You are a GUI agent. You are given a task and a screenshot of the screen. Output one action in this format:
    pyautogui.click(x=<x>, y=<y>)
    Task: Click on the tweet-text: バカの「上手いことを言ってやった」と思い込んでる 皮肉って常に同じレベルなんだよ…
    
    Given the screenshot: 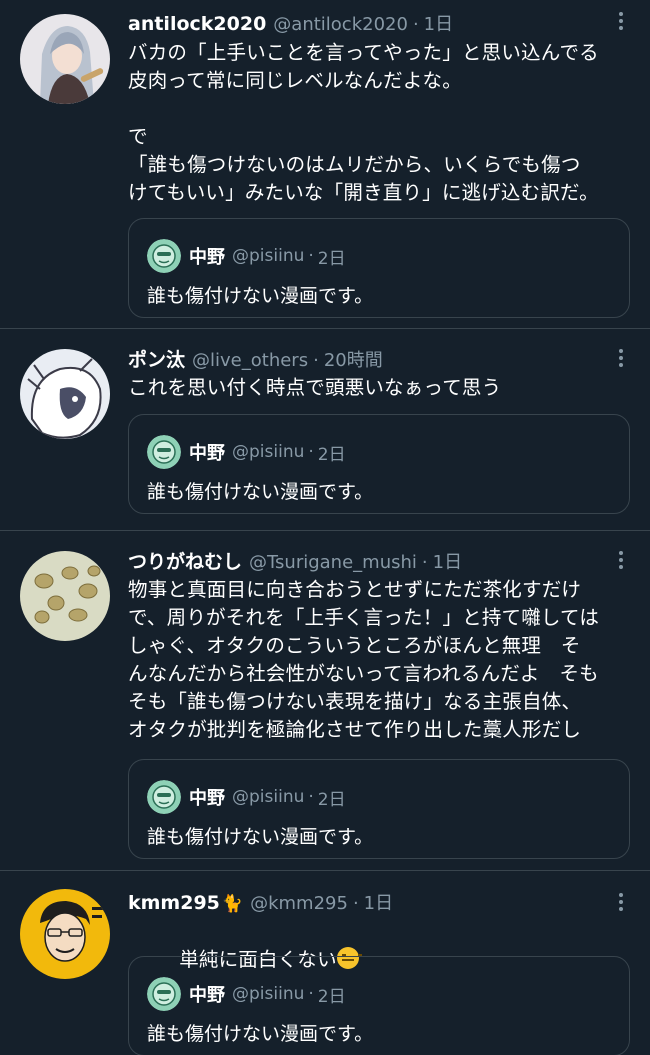 What is the action you would take?
    pyautogui.click(x=363, y=122)
    